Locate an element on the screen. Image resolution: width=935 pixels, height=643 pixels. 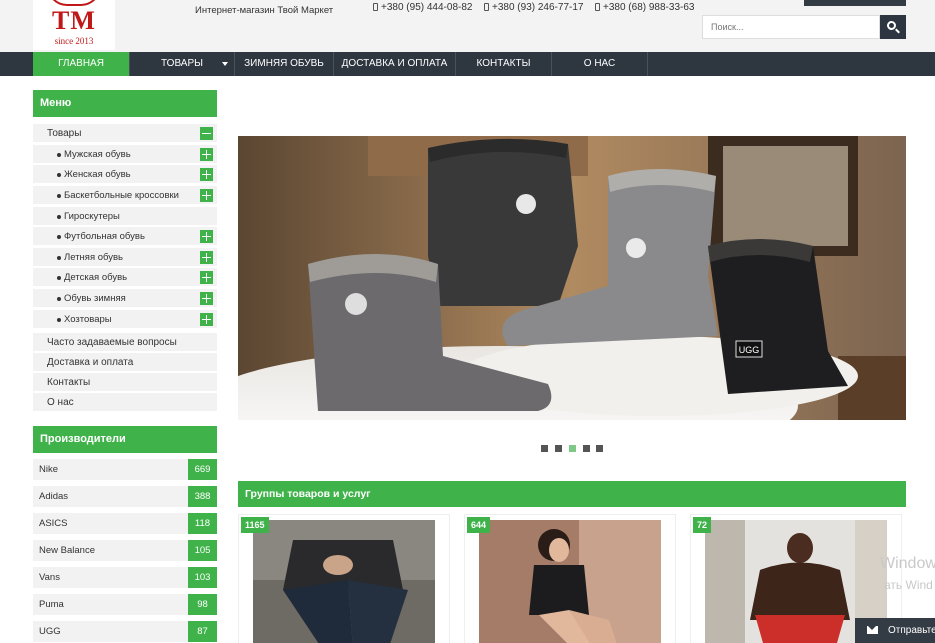
brand-item: UGG 87 is located at coordinates (125, 631).